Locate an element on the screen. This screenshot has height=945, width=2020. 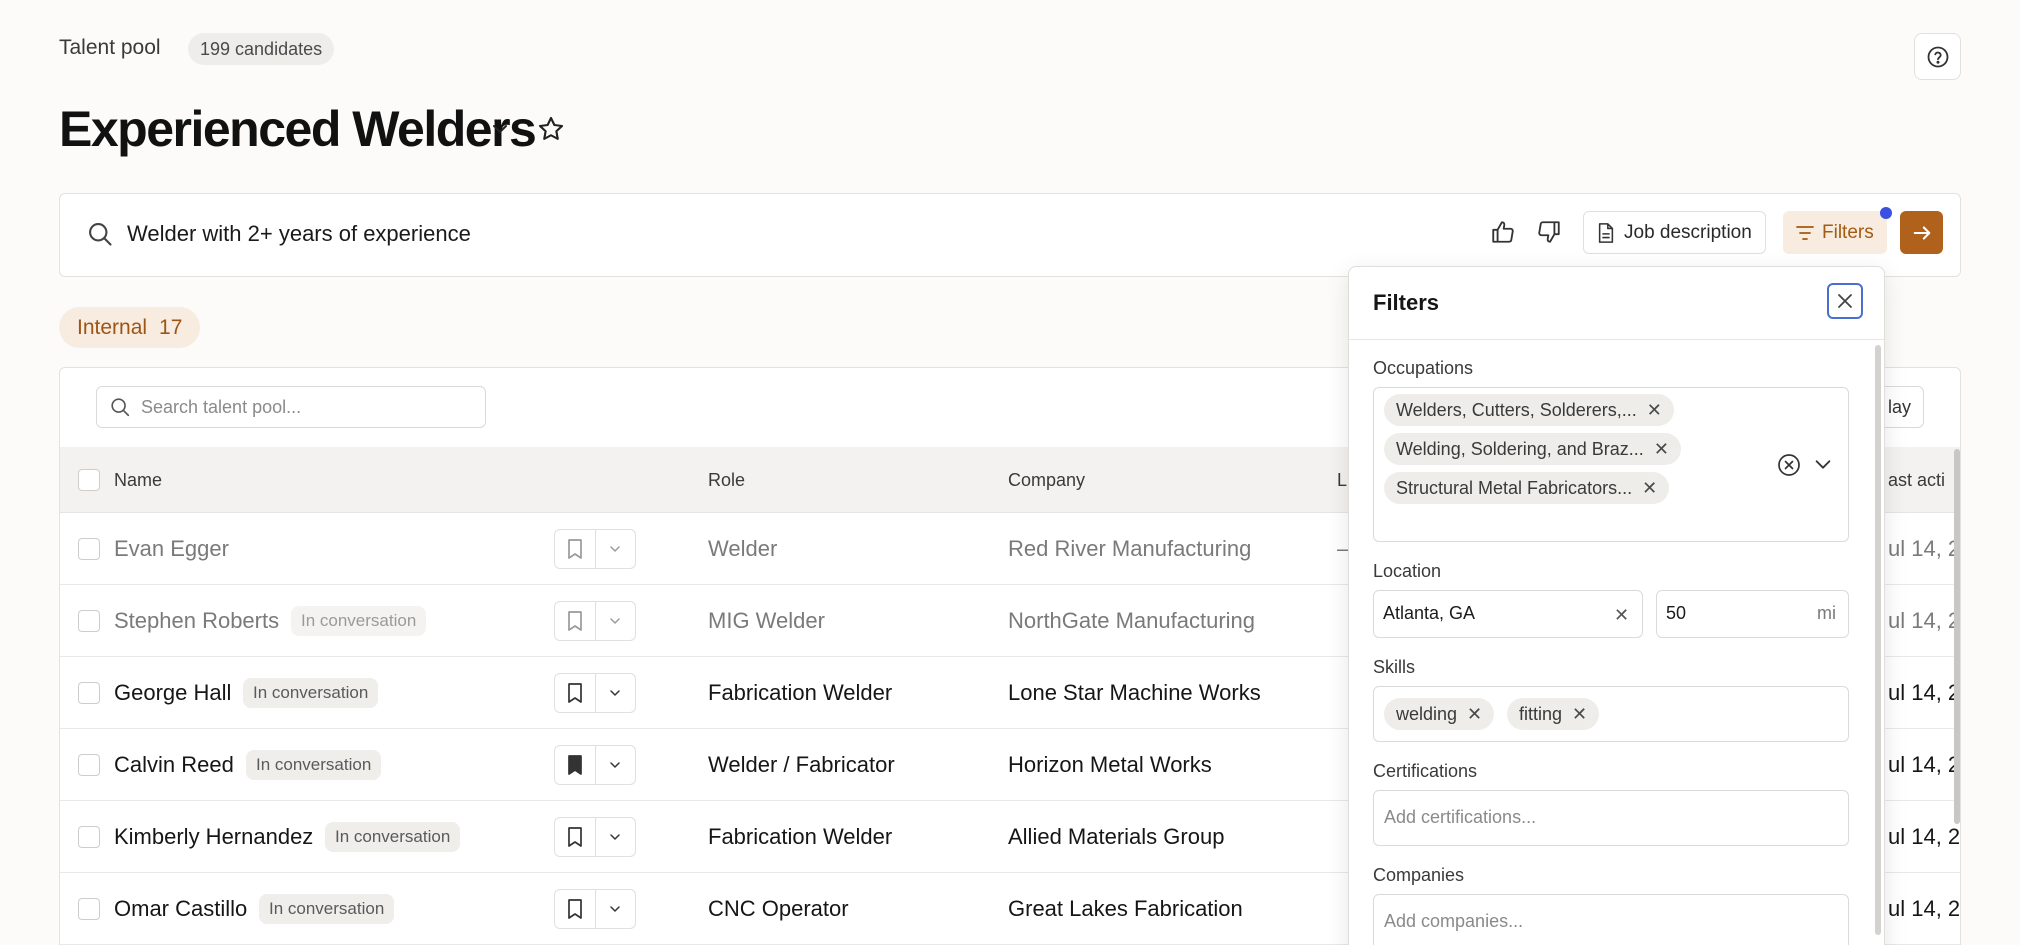
candidate-name: Evan Egger is located at coordinates (171, 549).